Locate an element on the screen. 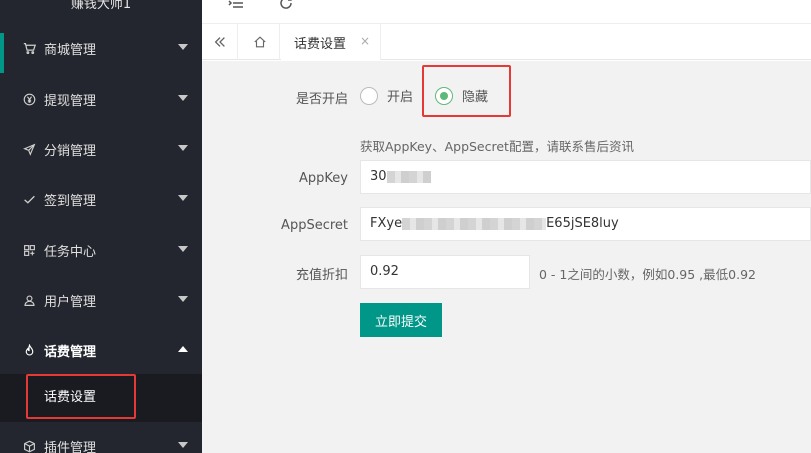  cart-icon is located at coordinates (29, 48).